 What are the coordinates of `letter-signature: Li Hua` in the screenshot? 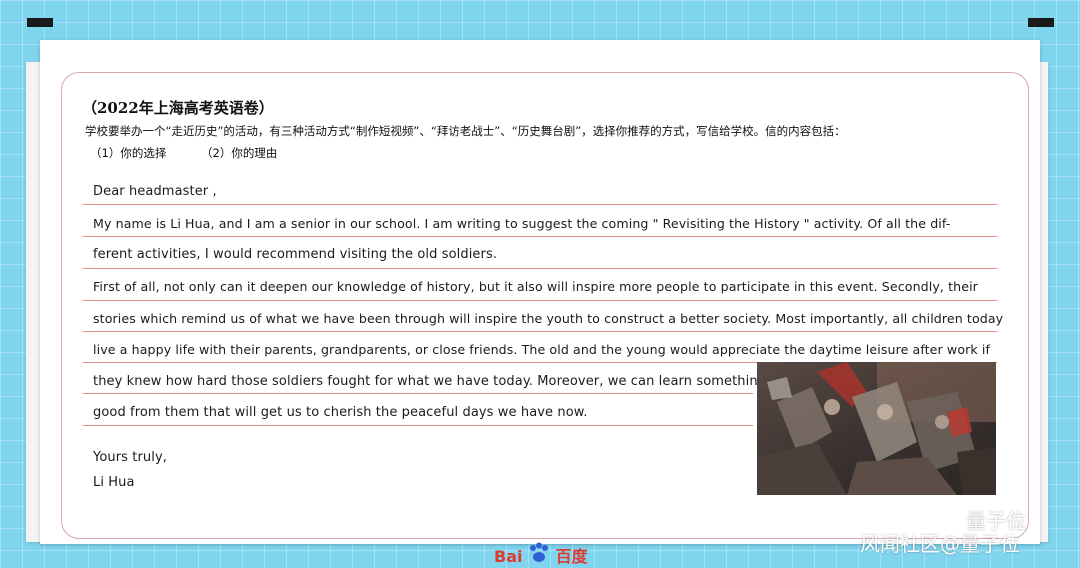 It's located at (114, 482).